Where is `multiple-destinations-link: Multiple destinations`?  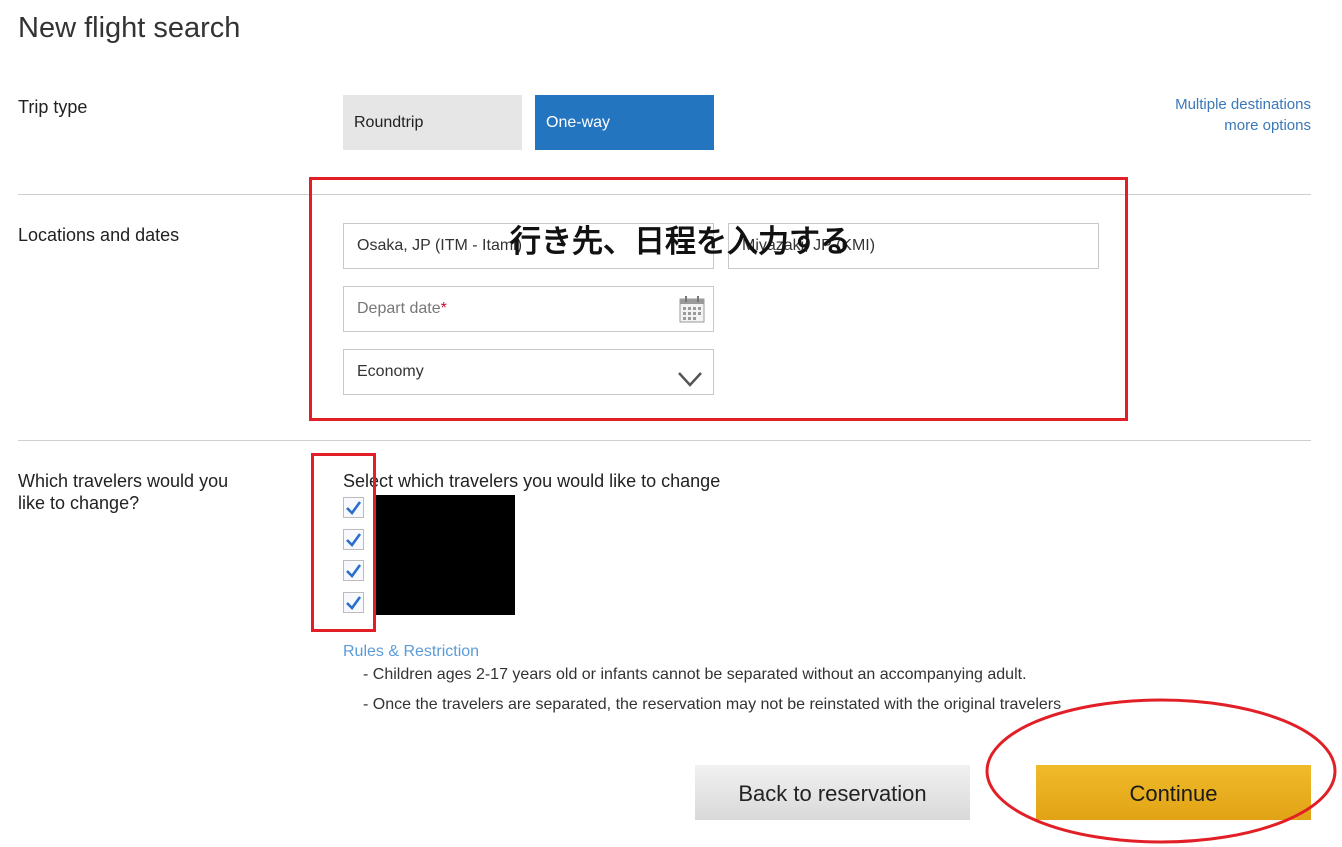 multiple-destinations-link: Multiple destinations is located at coordinates (1243, 104).